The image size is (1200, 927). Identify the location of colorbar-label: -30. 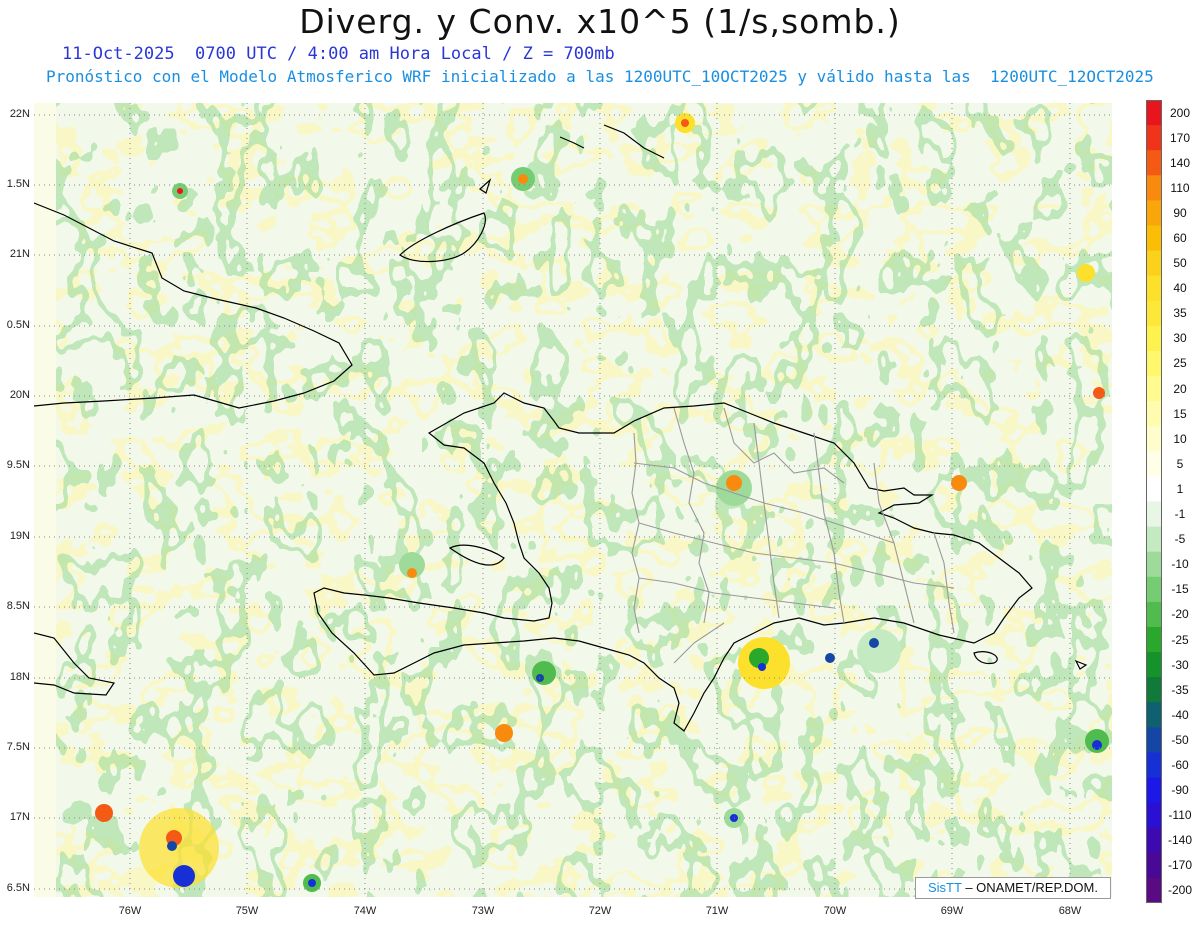
(1180, 664).